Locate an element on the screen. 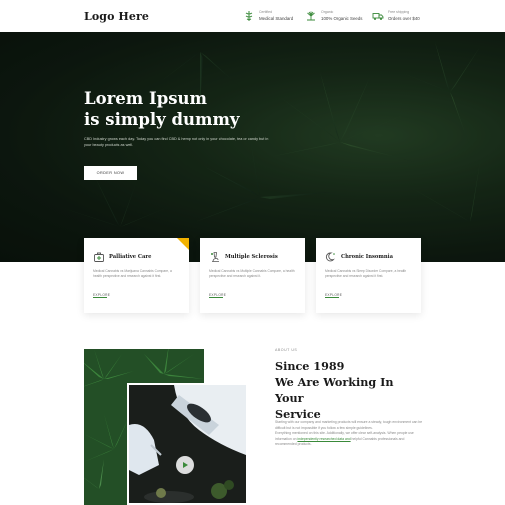 The width and height of the screenshot is (505, 505). play-icon is located at coordinates (185, 465).